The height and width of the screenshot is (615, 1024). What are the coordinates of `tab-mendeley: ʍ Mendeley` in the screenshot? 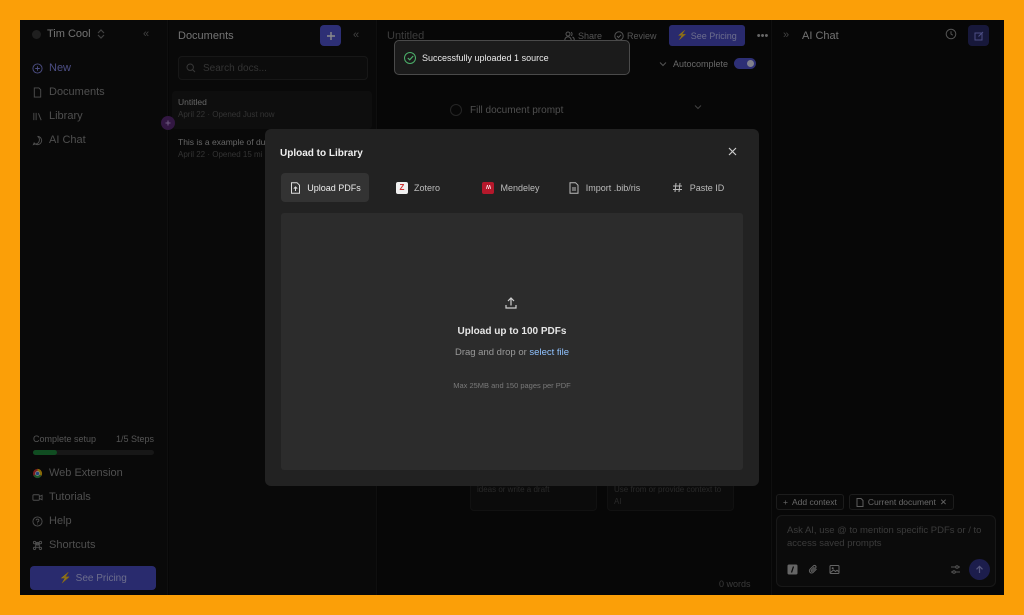 It's located at (511, 187).